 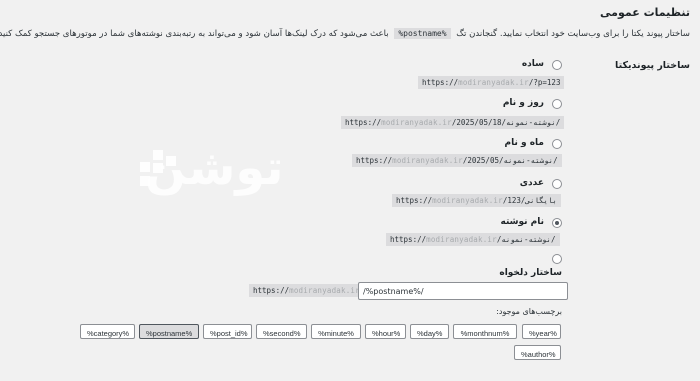 I want to click on sample-path: /?p=123, so click(x=544, y=82).